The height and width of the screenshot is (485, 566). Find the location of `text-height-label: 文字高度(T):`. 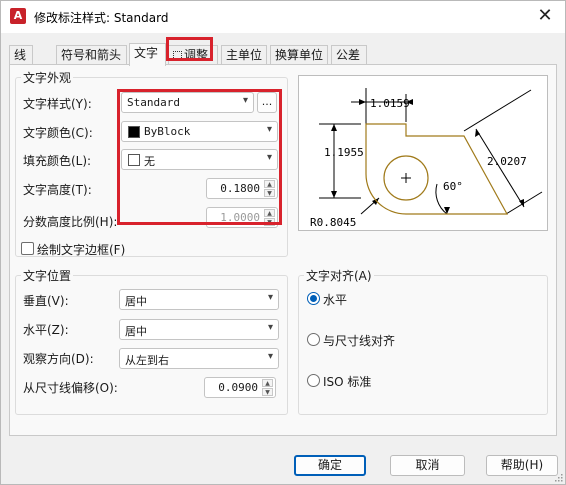

text-height-label: 文字高度(T): is located at coordinates (57, 190).